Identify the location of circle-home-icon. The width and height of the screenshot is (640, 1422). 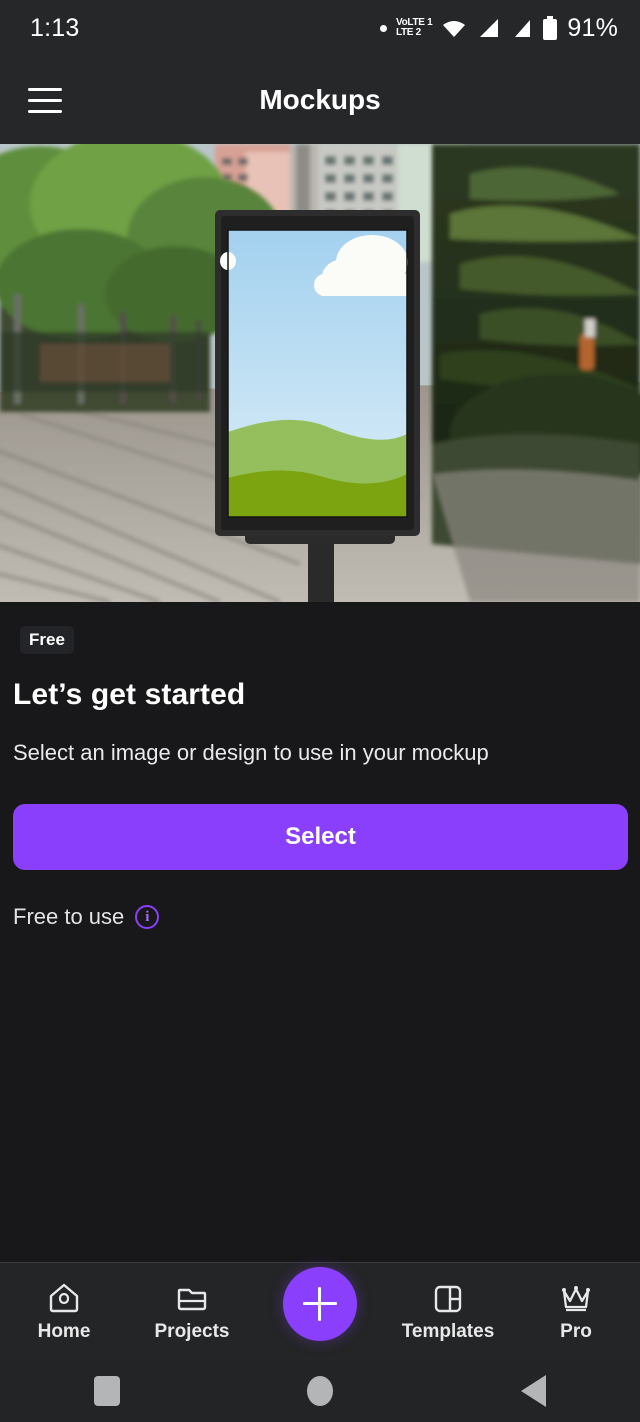
(319, 1391).